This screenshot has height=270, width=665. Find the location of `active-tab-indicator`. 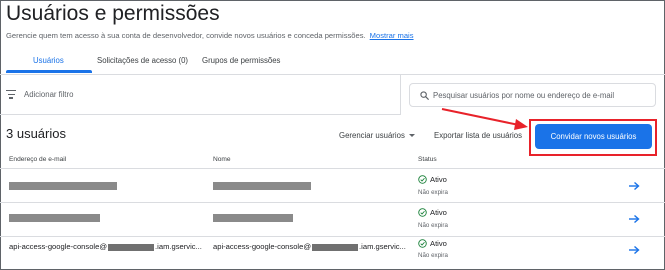

active-tab-indicator is located at coordinates (49, 71).